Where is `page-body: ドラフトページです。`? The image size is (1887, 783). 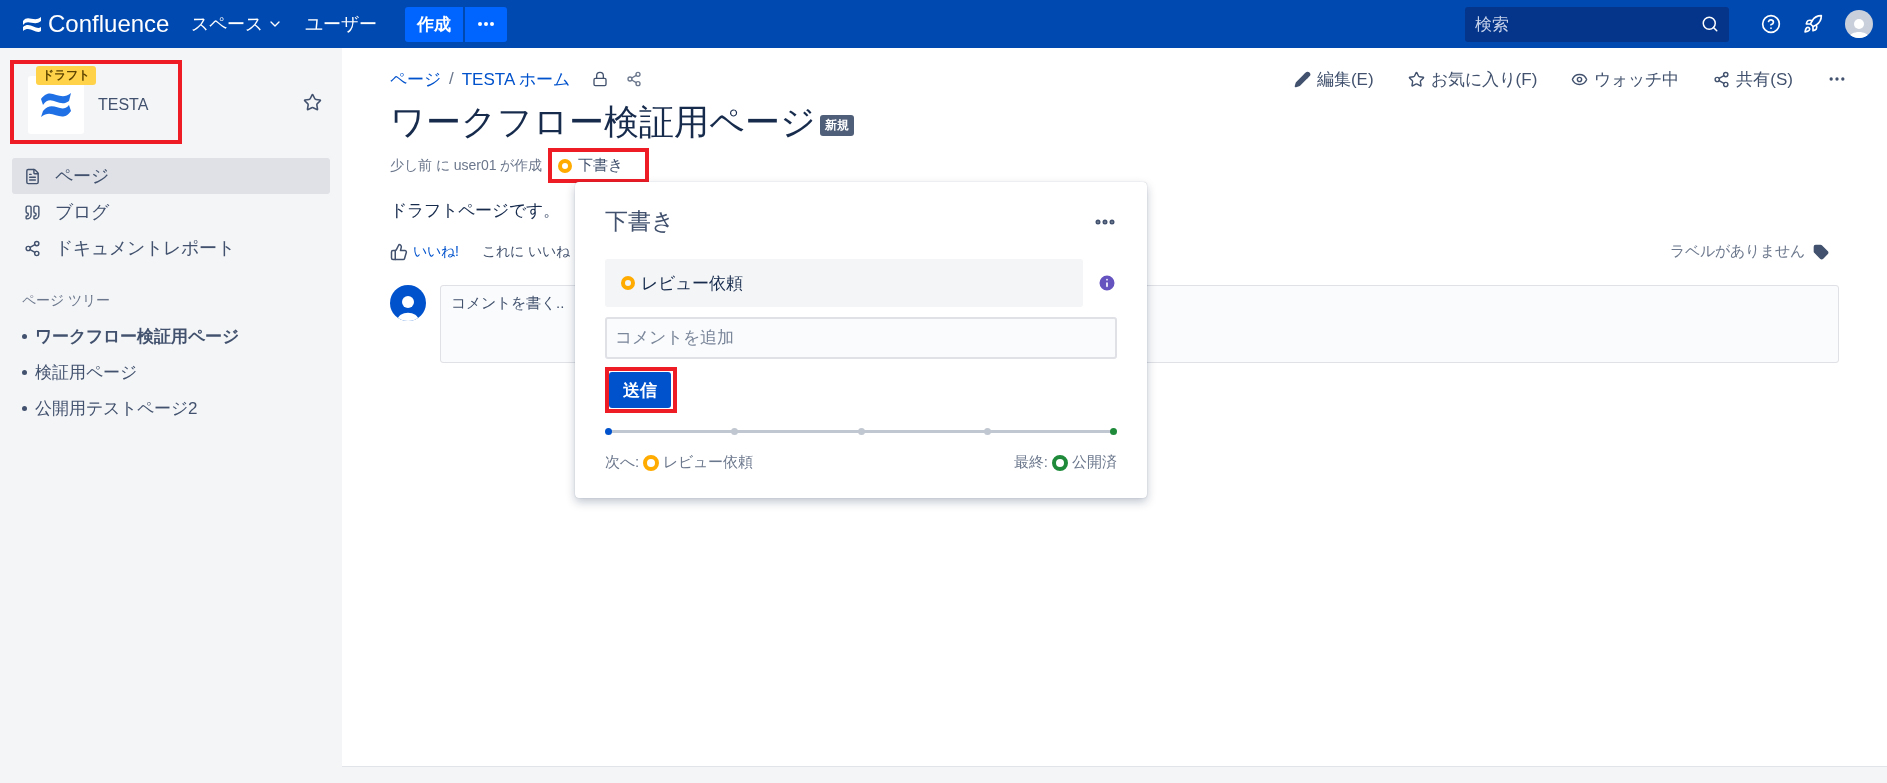 page-body: ドラフトページです。 is located at coordinates (475, 211).